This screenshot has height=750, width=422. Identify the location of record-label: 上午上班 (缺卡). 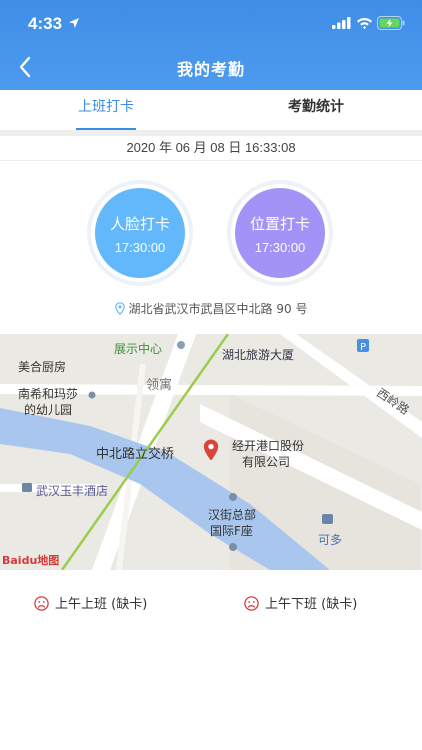
(101, 604).